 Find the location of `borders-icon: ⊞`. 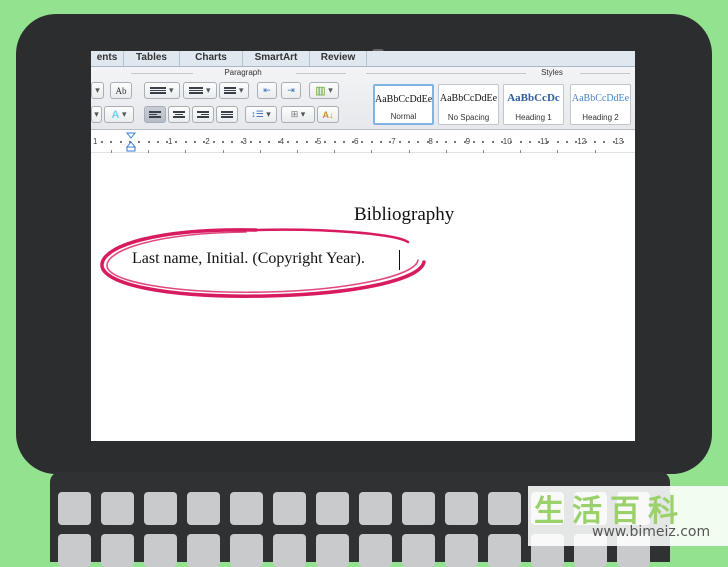

borders-icon: ⊞ is located at coordinates (294, 114).